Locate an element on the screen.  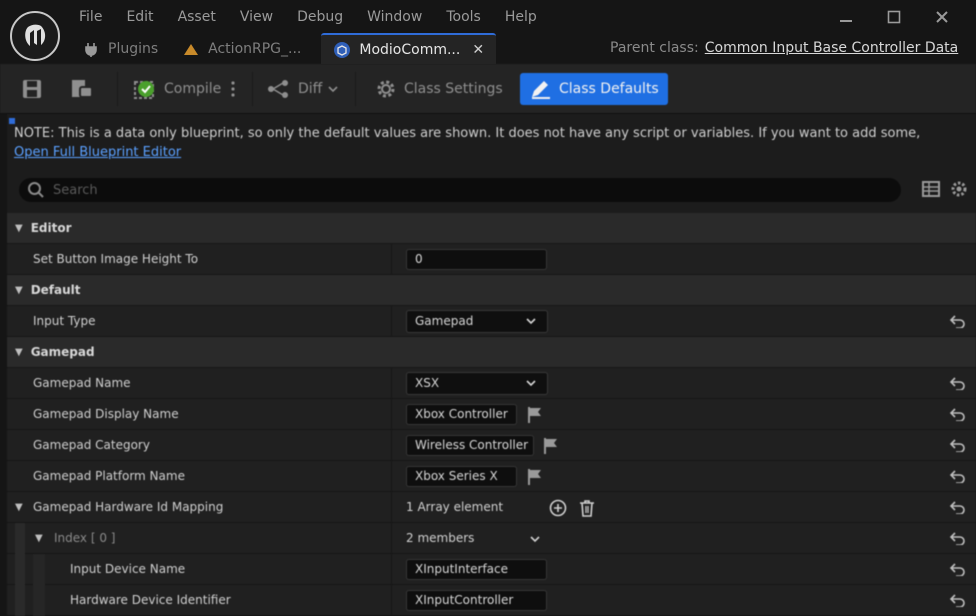
editor-tabs: Plugins ActionRPG_... ModioComm... ✕ is located at coordinates (283, 48).